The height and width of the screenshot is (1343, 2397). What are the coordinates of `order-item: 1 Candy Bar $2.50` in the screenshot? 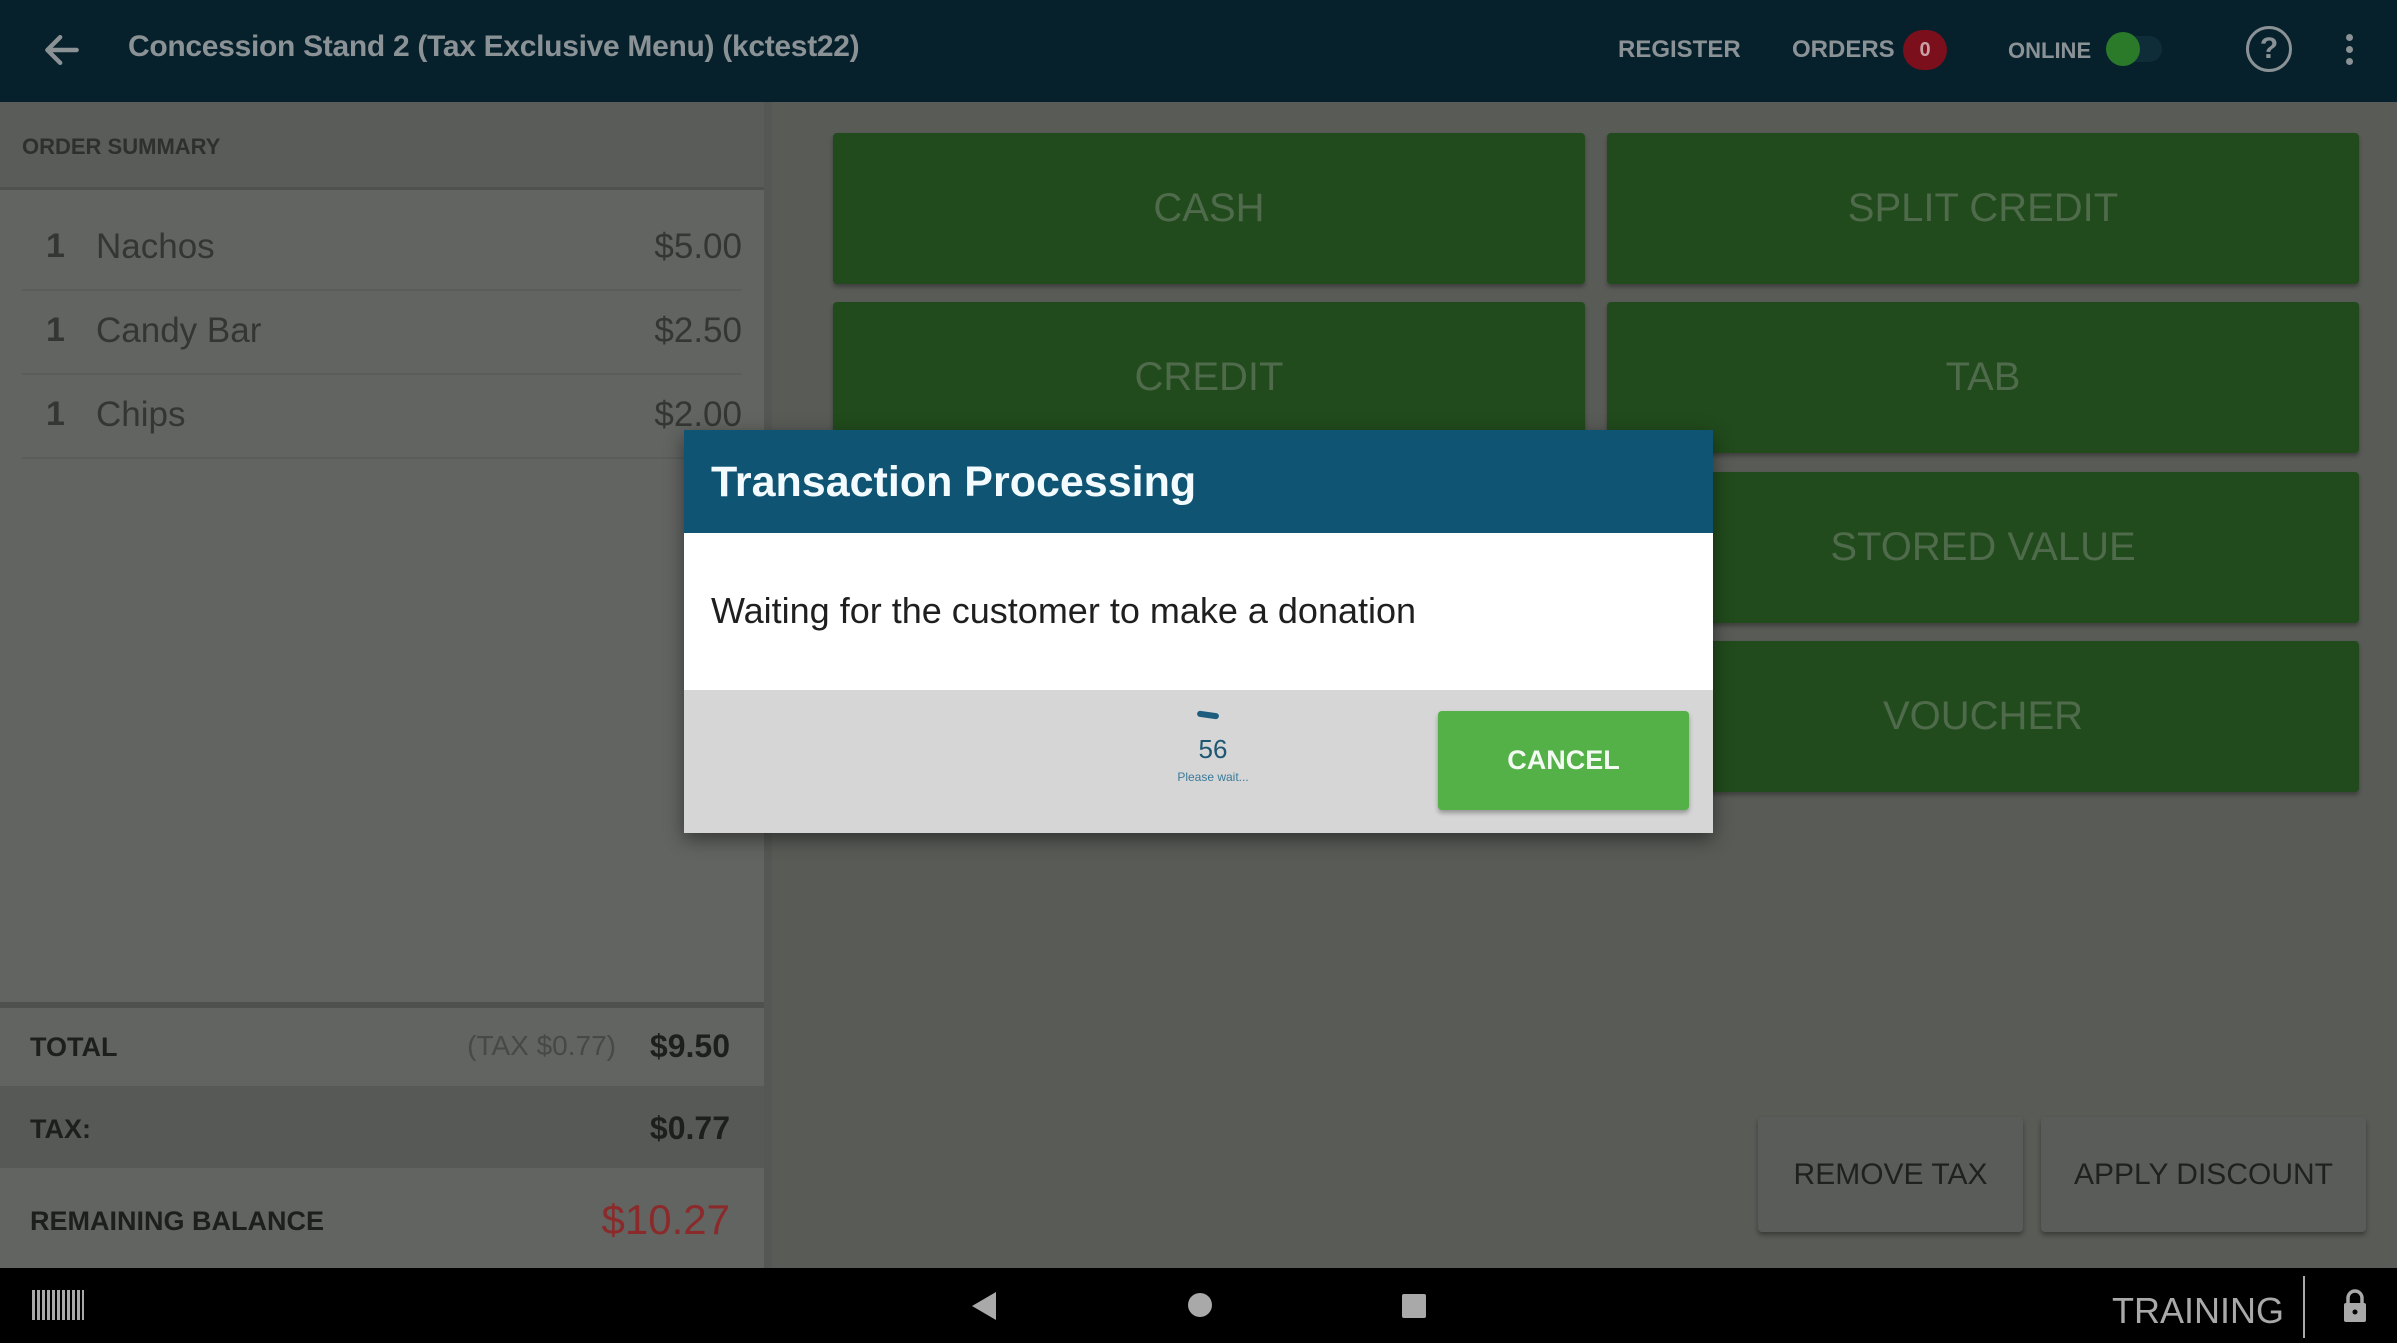 It's located at (382, 333).